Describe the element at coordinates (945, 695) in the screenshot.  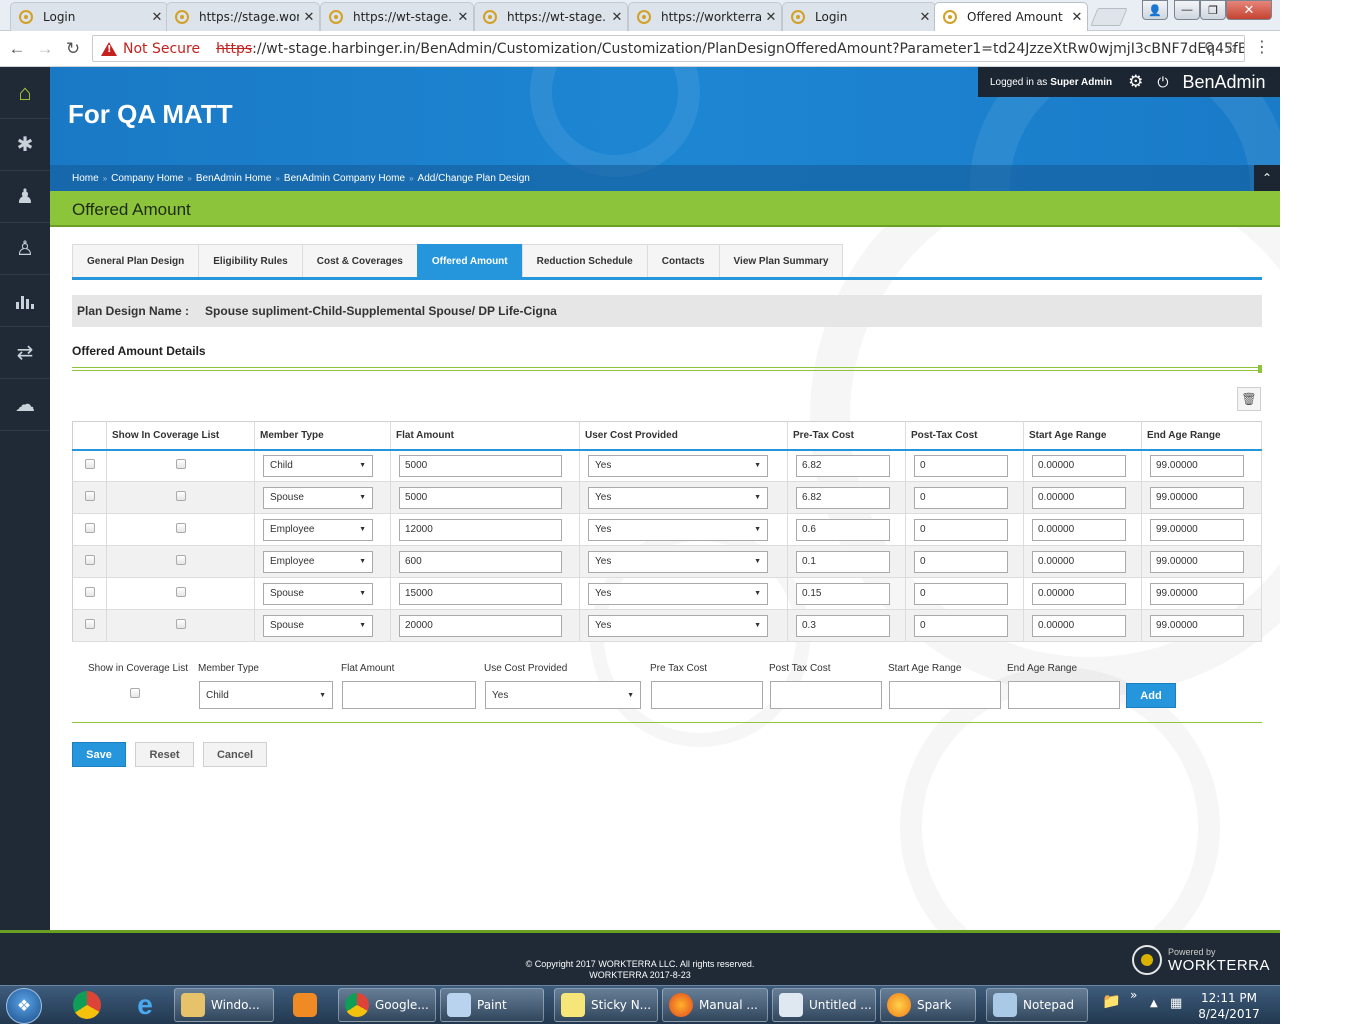
I see `add-start-age-input` at that location.